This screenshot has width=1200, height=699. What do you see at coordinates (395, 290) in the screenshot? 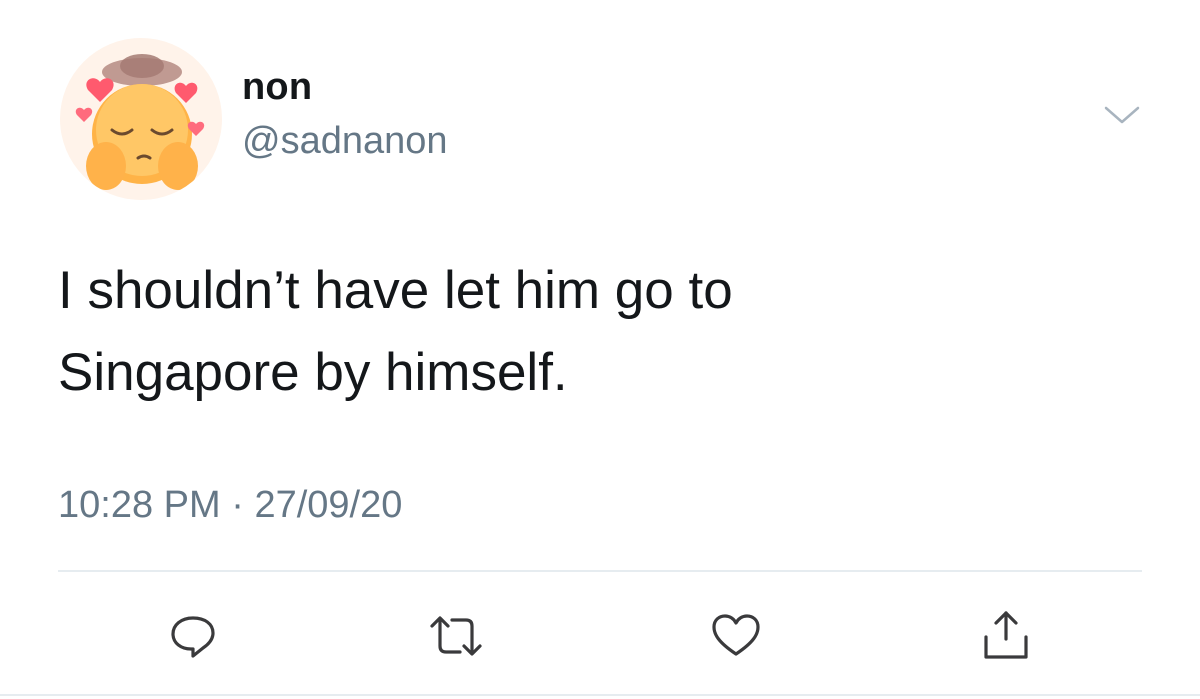
I see `tweet-text-line: I shouldn’t have let him go to` at bounding box center [395, 290].